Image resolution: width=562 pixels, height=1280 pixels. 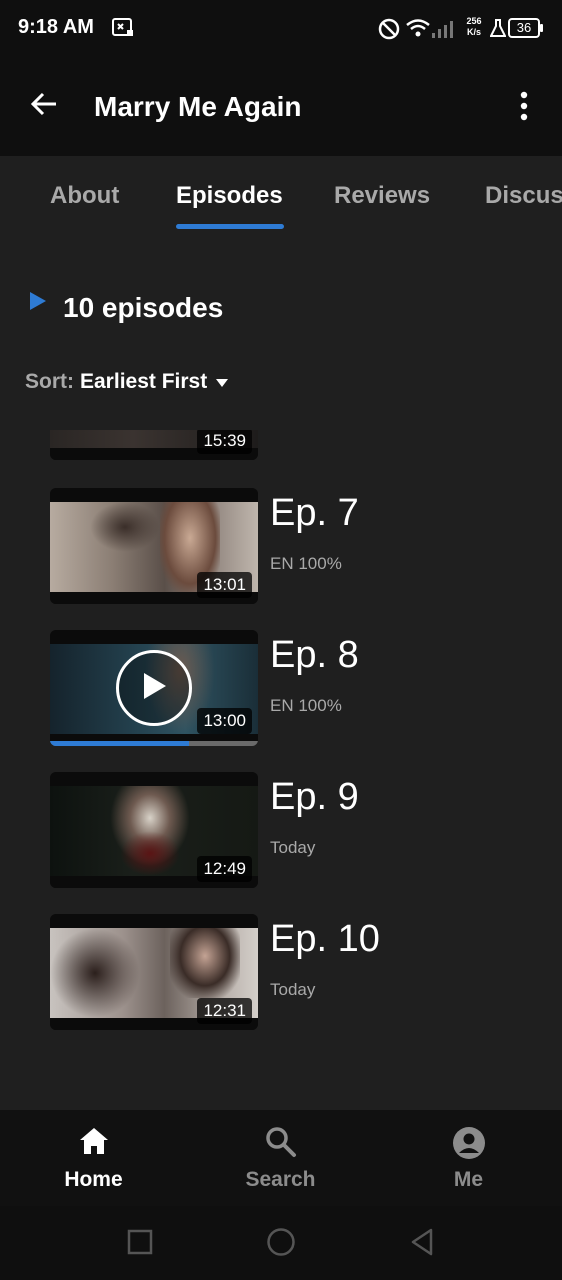 I want to click on episode-thumbnail: 13:01, so click(x=154, y=546).